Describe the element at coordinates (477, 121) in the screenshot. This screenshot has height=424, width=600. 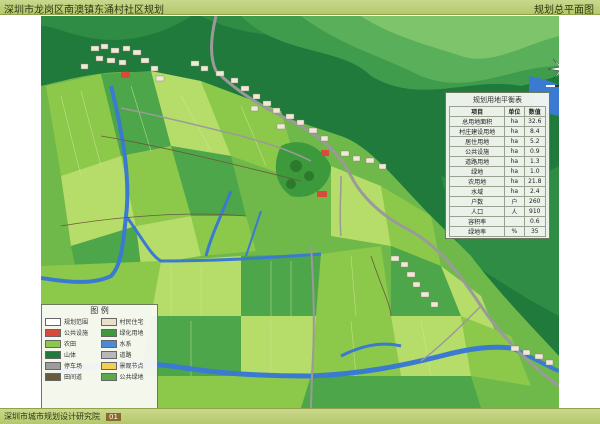
I see `table-cell: 总用地面积` at that location.